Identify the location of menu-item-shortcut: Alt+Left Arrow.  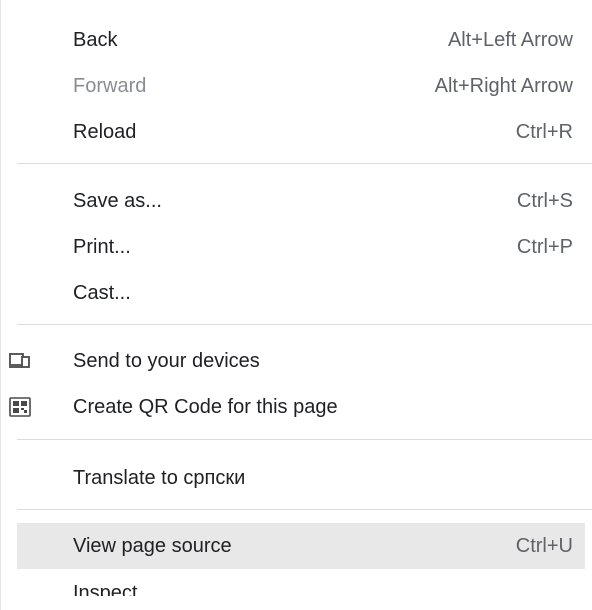
(510, 40).